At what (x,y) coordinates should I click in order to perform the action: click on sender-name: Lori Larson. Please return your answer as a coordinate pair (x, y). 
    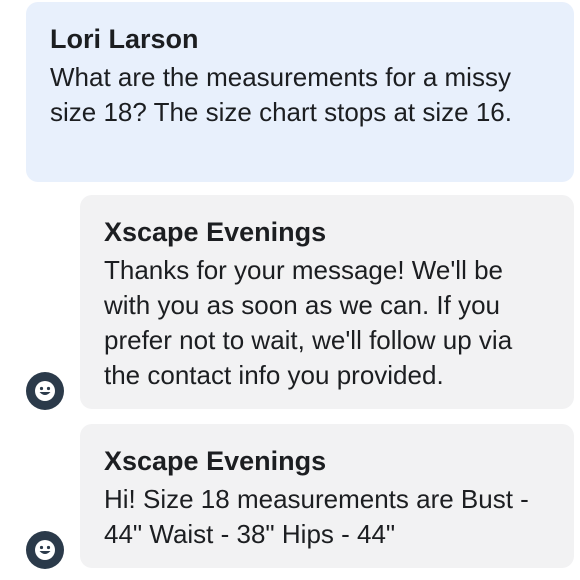
    Looking at the image, I should click on (124, 39).